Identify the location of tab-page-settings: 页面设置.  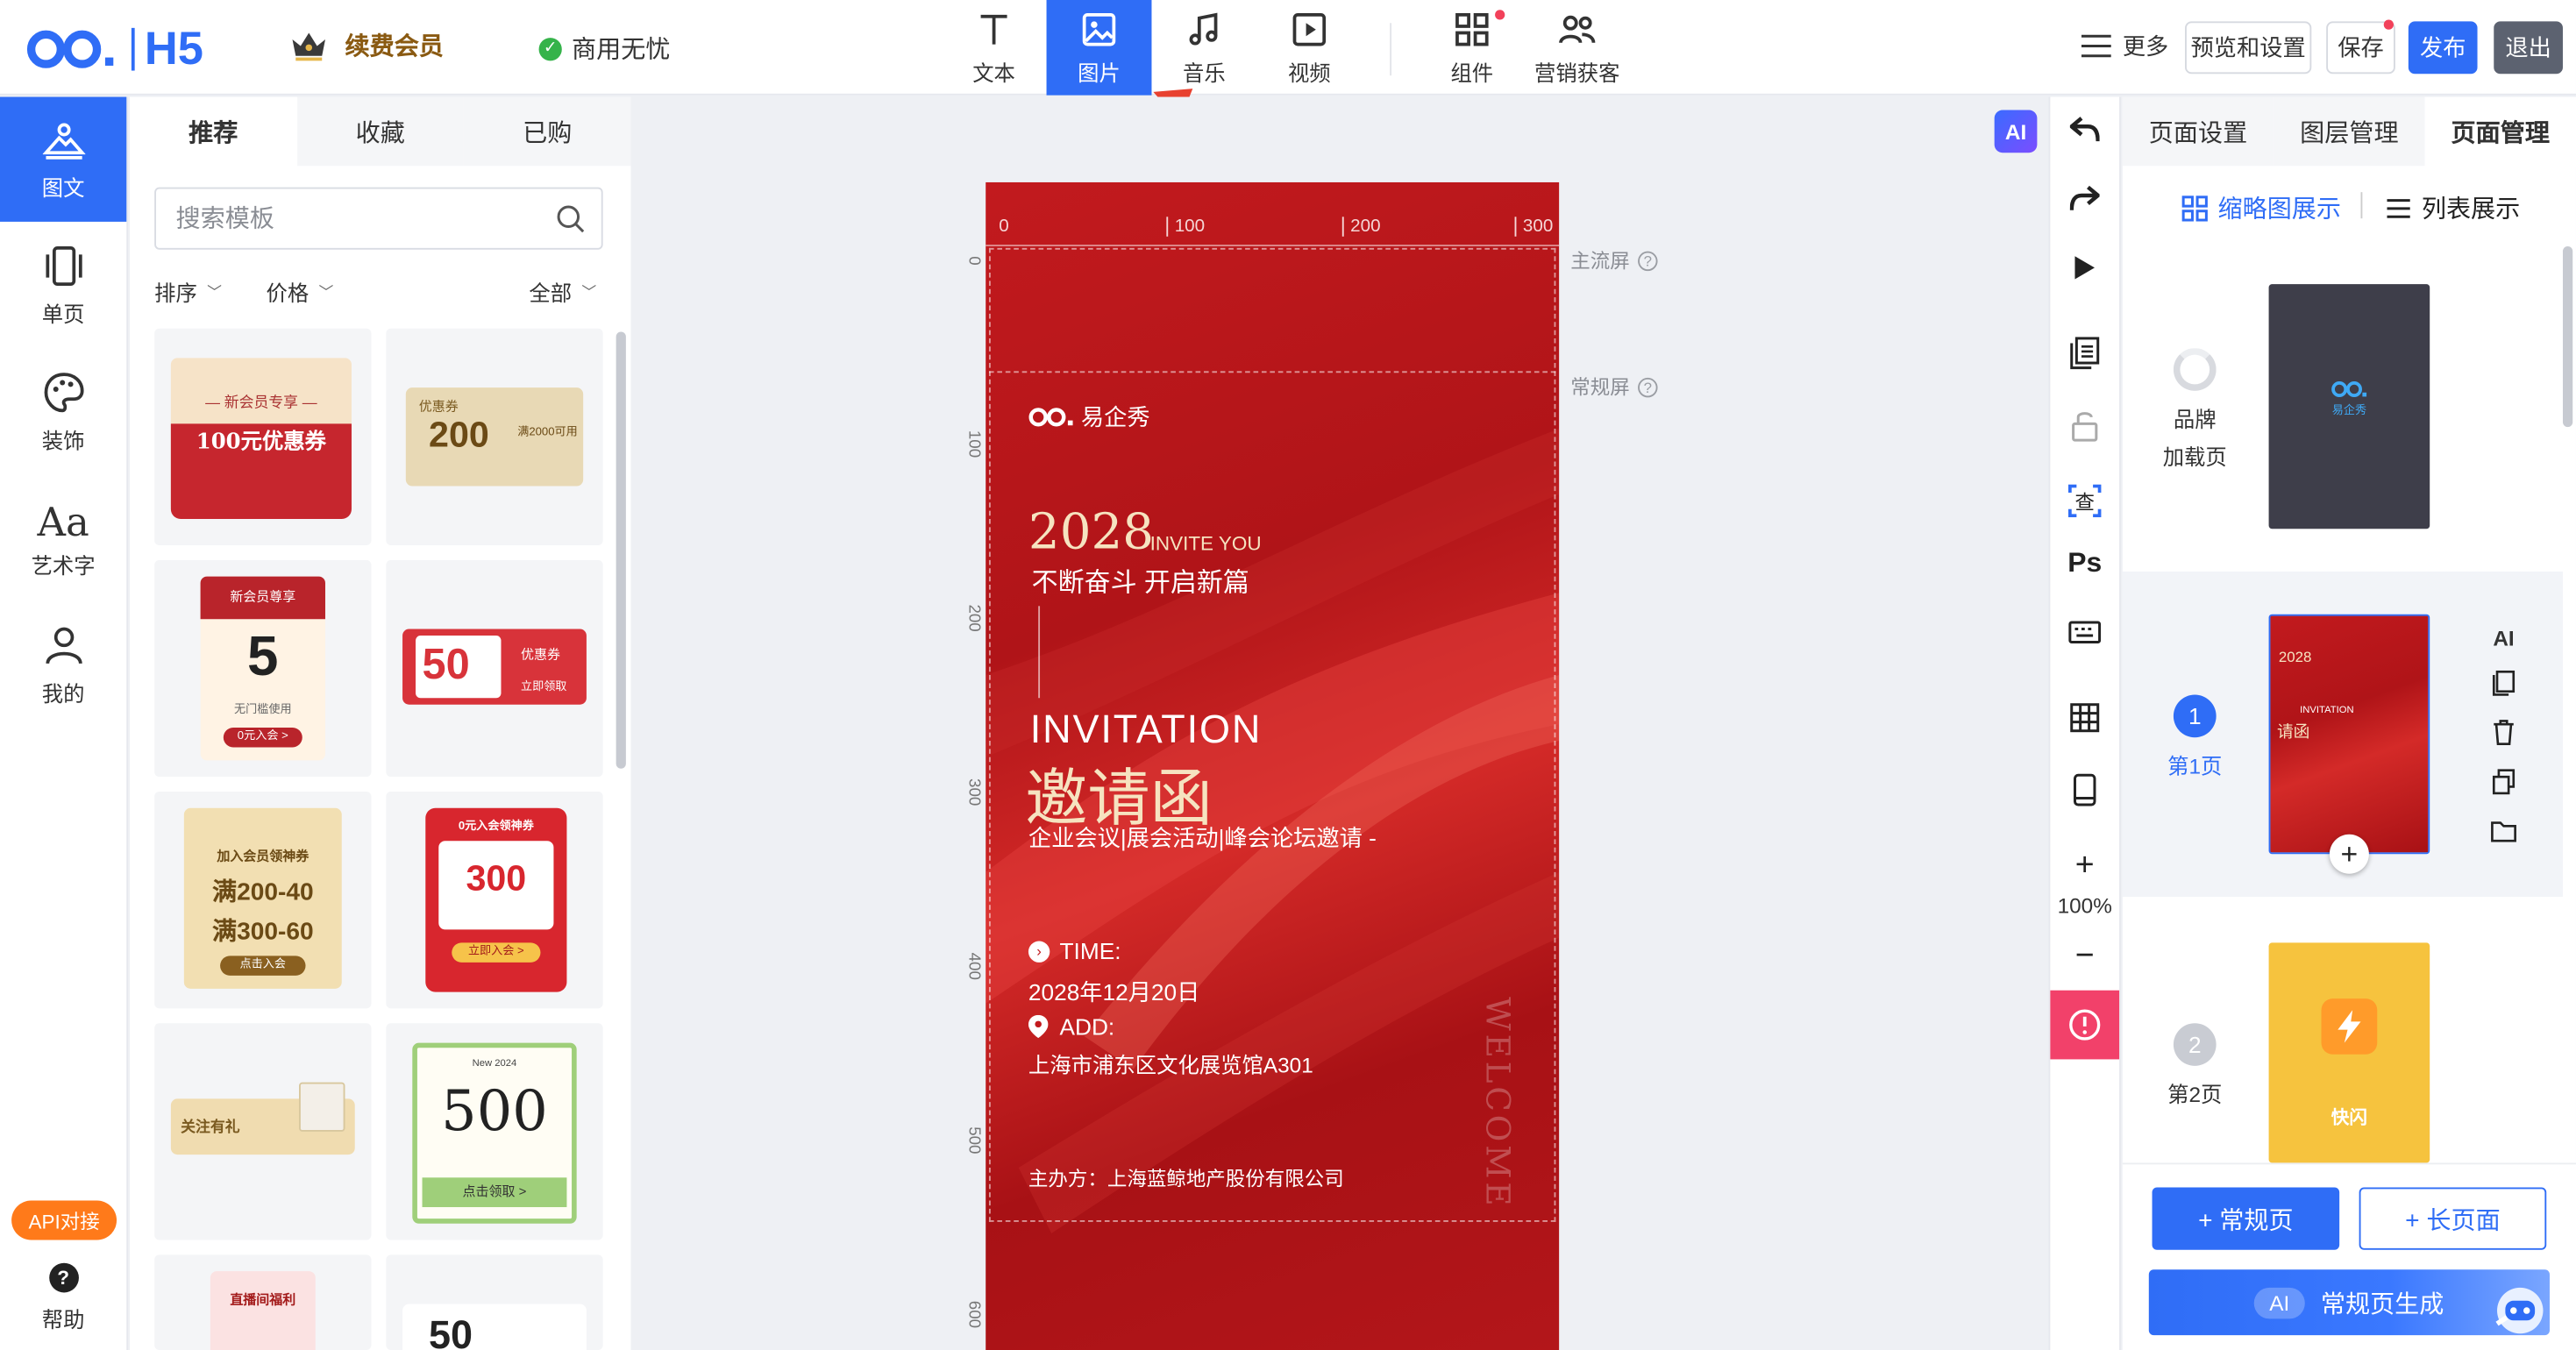
(2198, 131).